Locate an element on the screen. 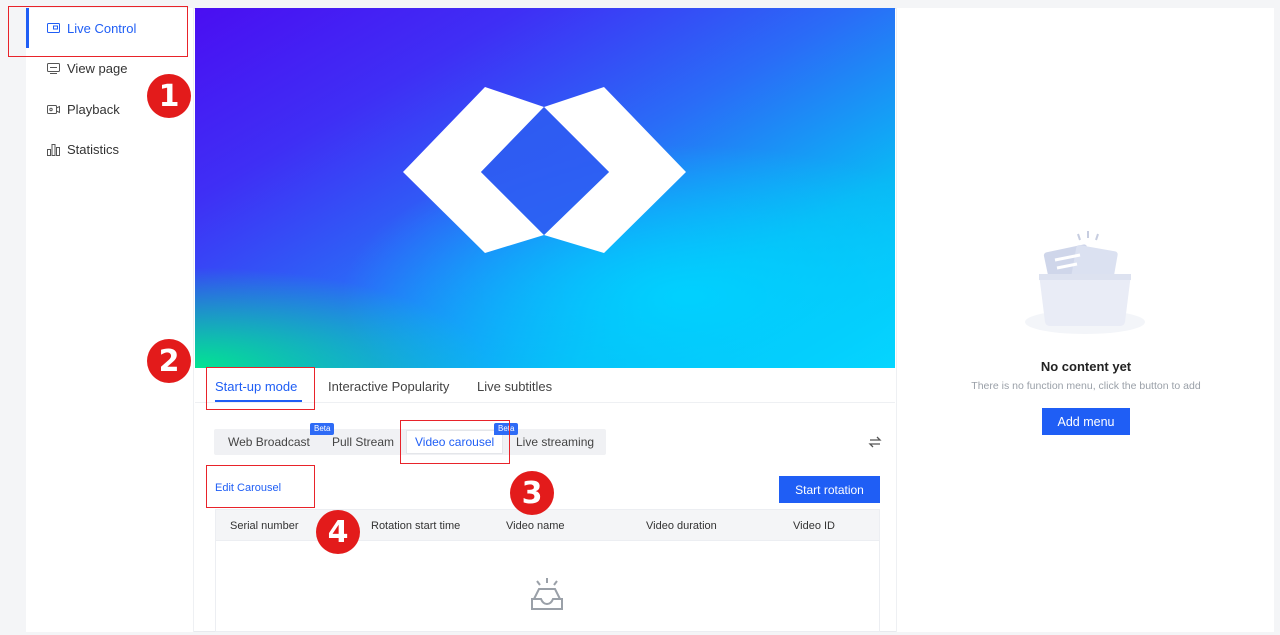 This screenshot has height=635, width=1280. mode-live-streaming: Live streaming is located at coordinates (555, 442).